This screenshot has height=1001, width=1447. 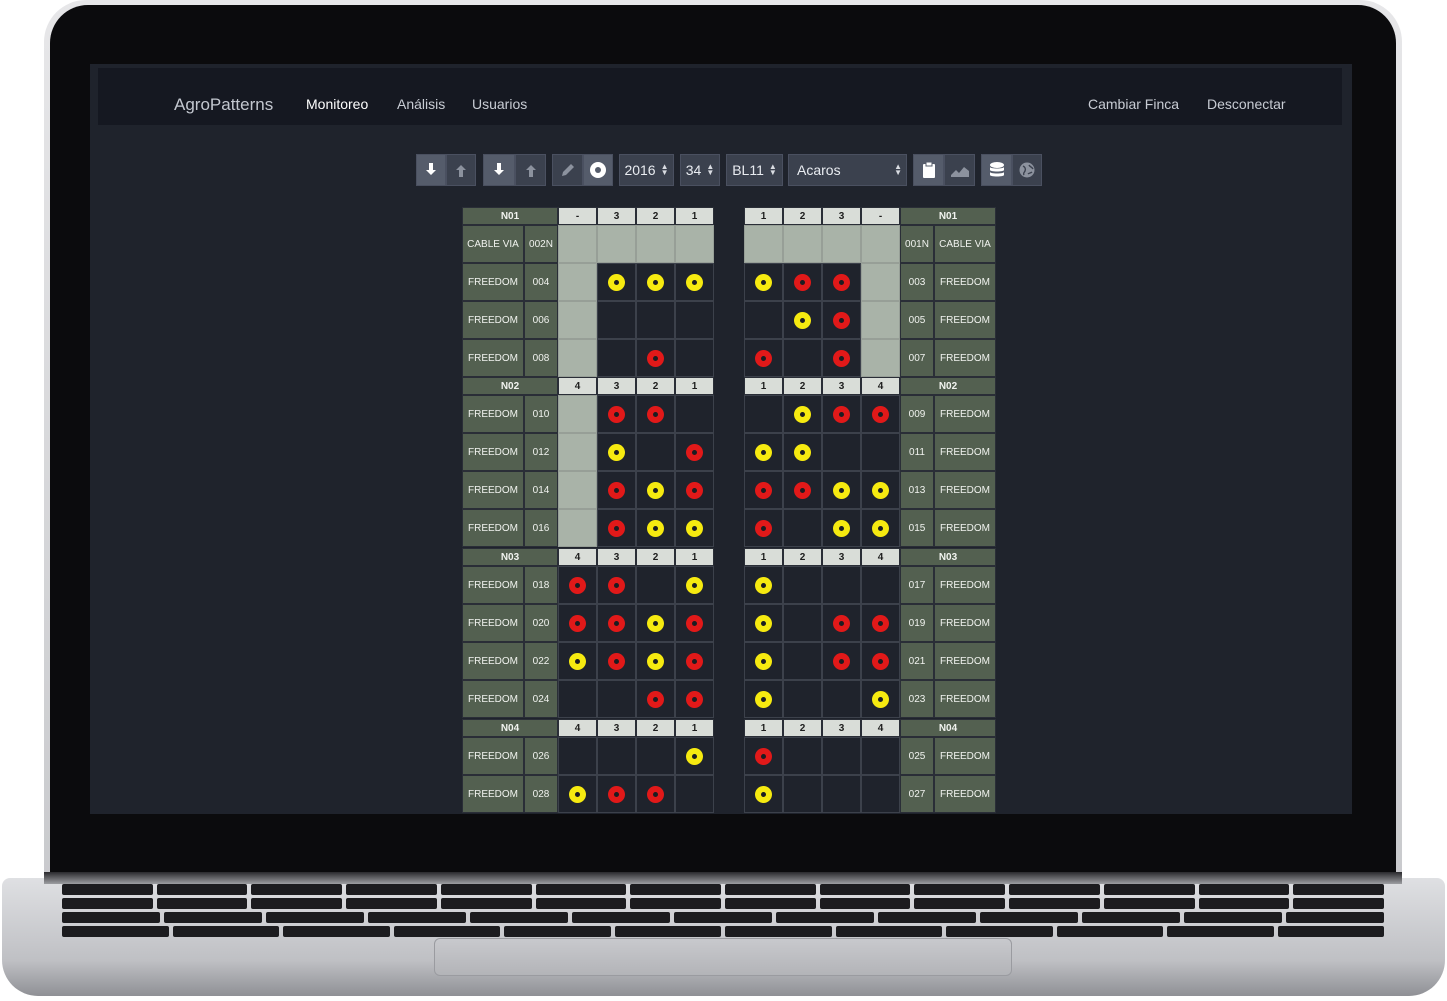 I want to click on week-select: 34 ▲ ▼, so click(x=700, y=170).